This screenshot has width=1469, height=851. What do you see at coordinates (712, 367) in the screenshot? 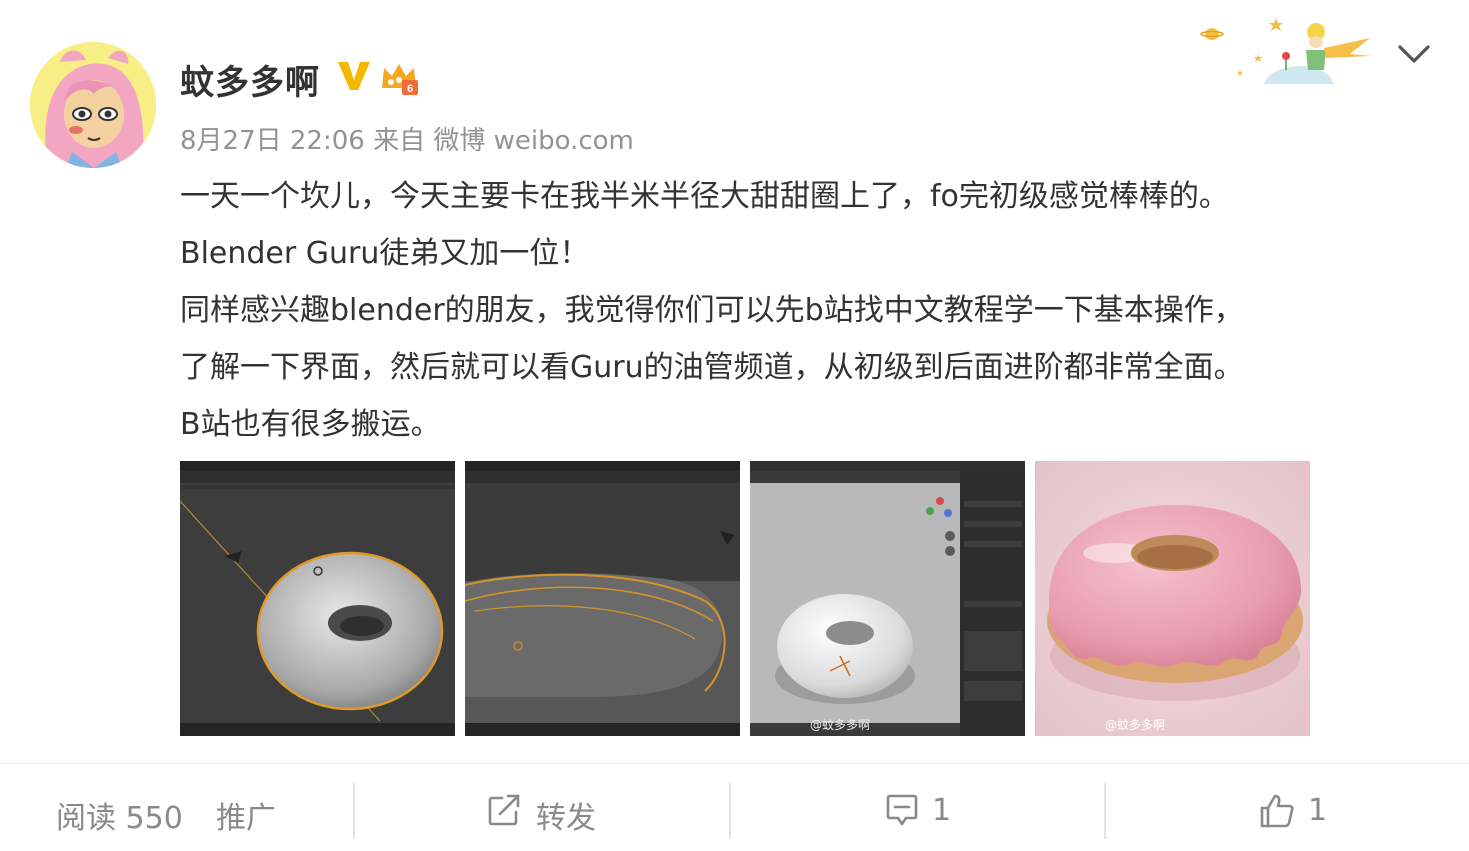
I see `content-line: 了解一下界面，然后就可以看Guru的油管频道，从初级到后面进阶都非常全面。` at bounding box center [712, 367].